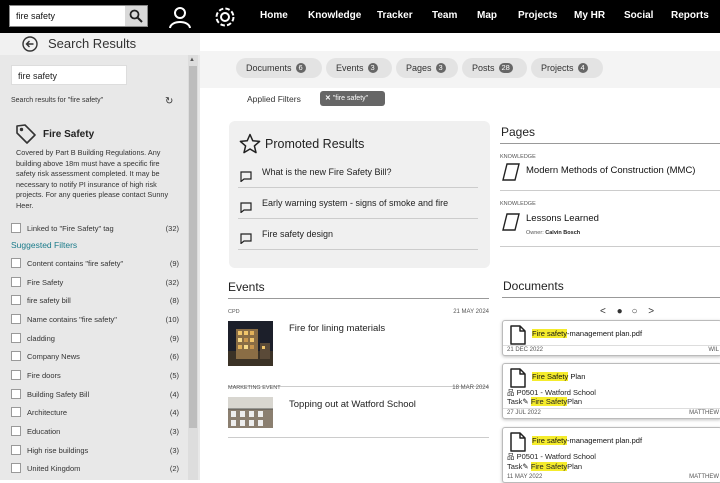 The image size is (720, 483). I want to click on user-icon, so click(180, 17).